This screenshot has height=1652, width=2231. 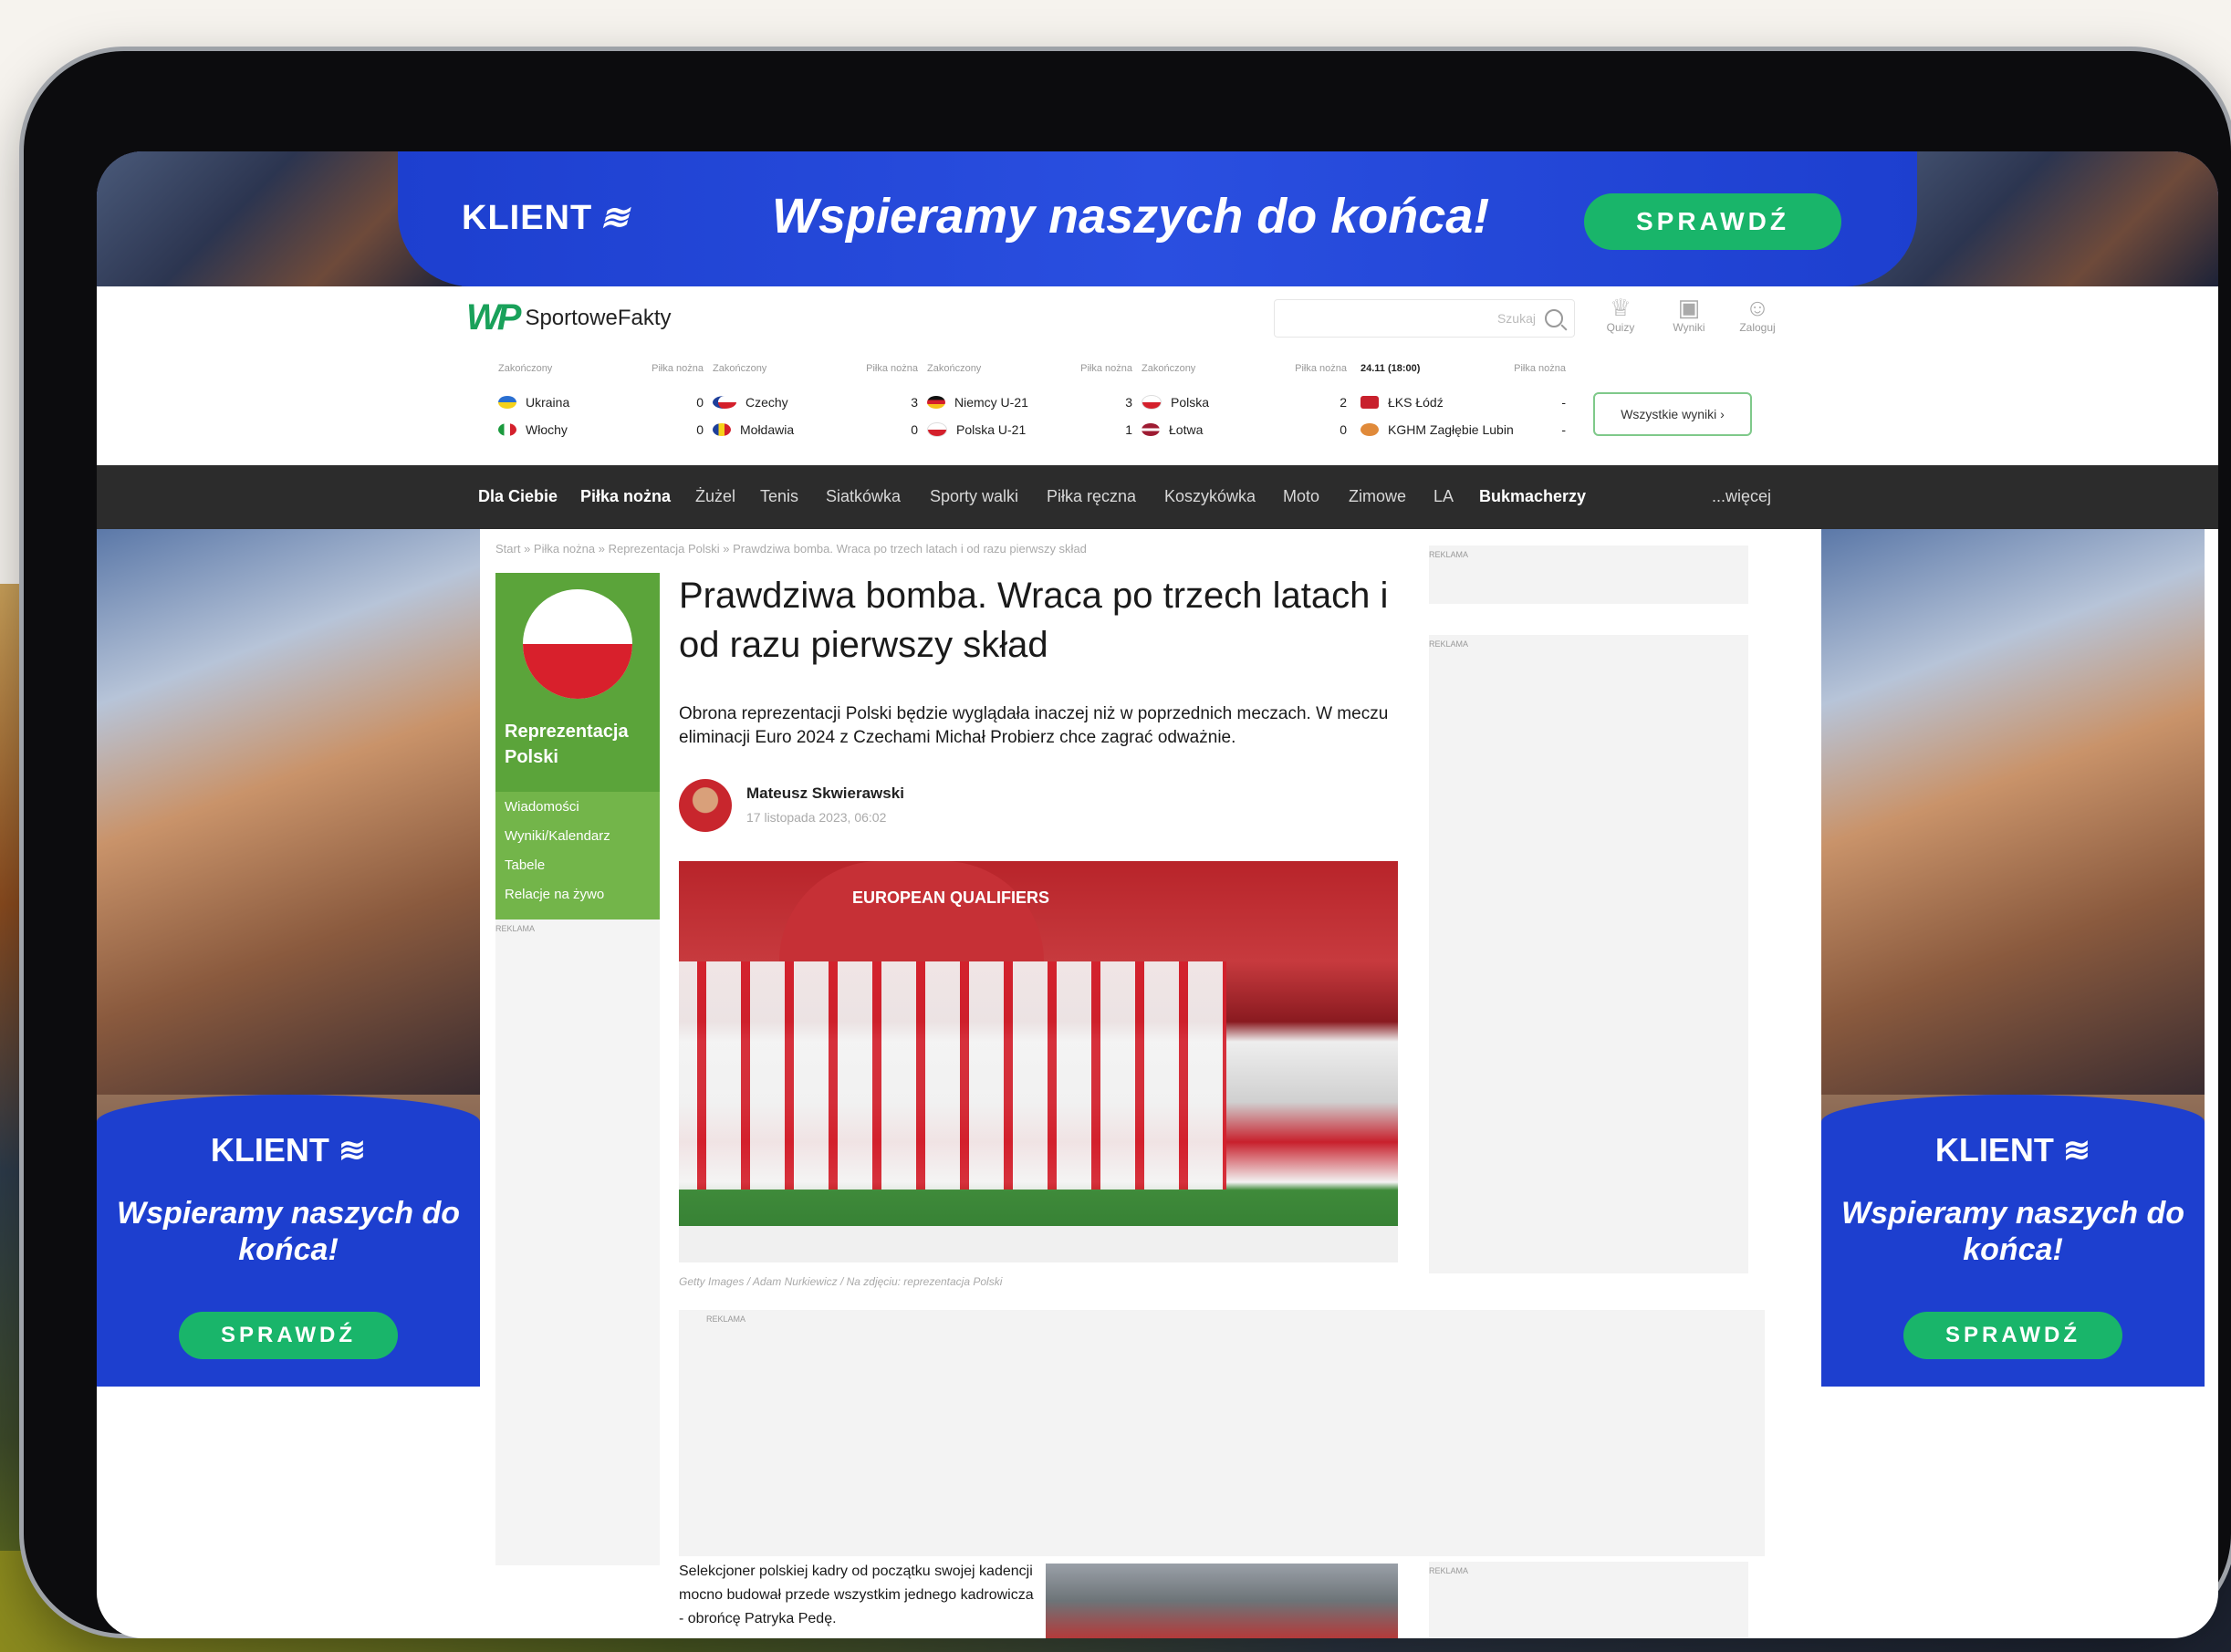 What do you see at coordinates (1131, 216) in the screenshot?
I see `banner-slogan: Wspieramy naszych do końca!` at bounding box center [1131, 216].